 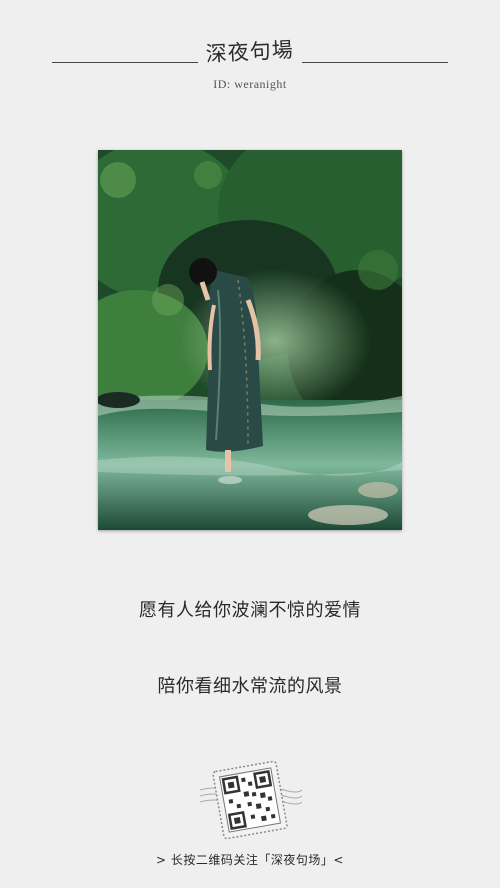 I want to click on qr-code-stamp-icon, so click(x=251, y=800).